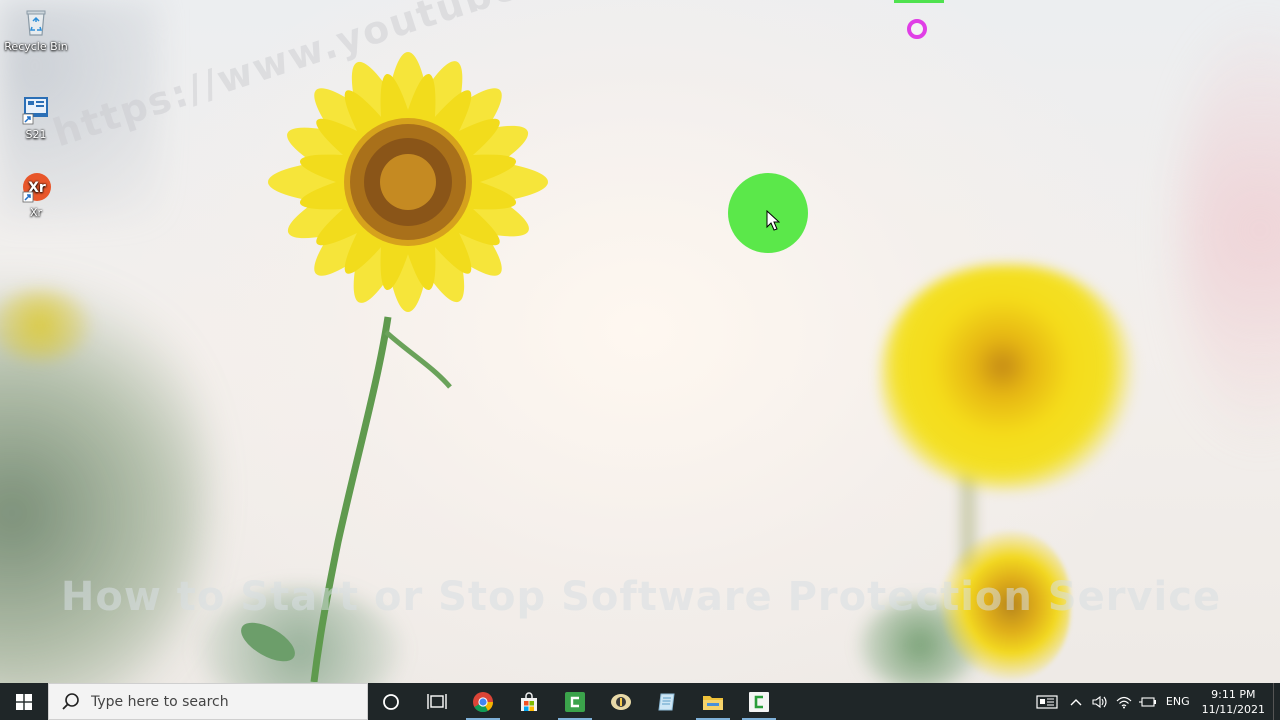  What do you see at coordinates (70, 701) in the screenshot?
I see `search-icon` at bounding box center [70, 701].